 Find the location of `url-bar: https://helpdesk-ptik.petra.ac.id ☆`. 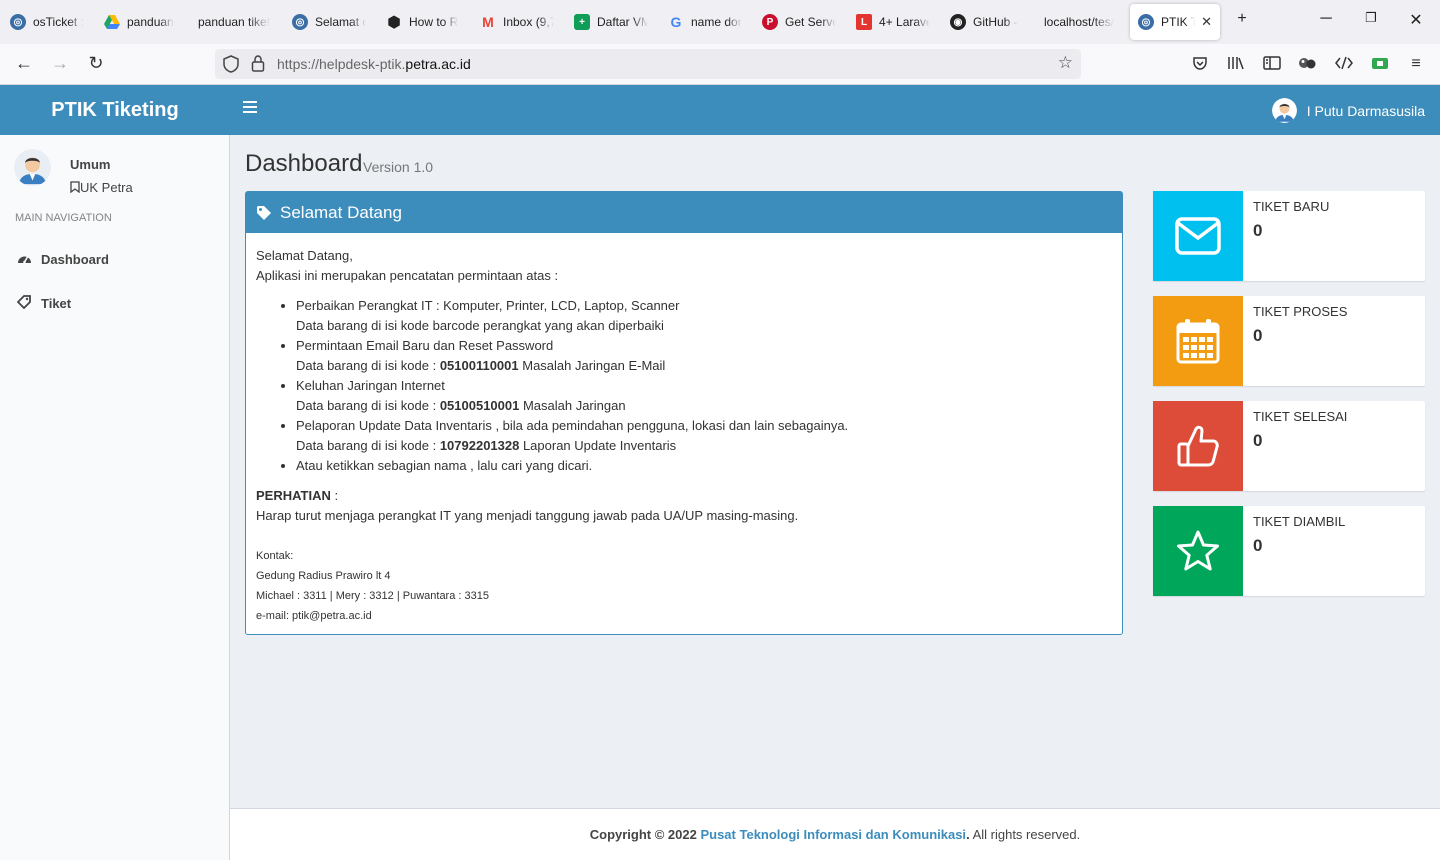

url-bar: https://helpdesk-ptik.petra.ac.id ☆ is located at coordinates (648, 64).